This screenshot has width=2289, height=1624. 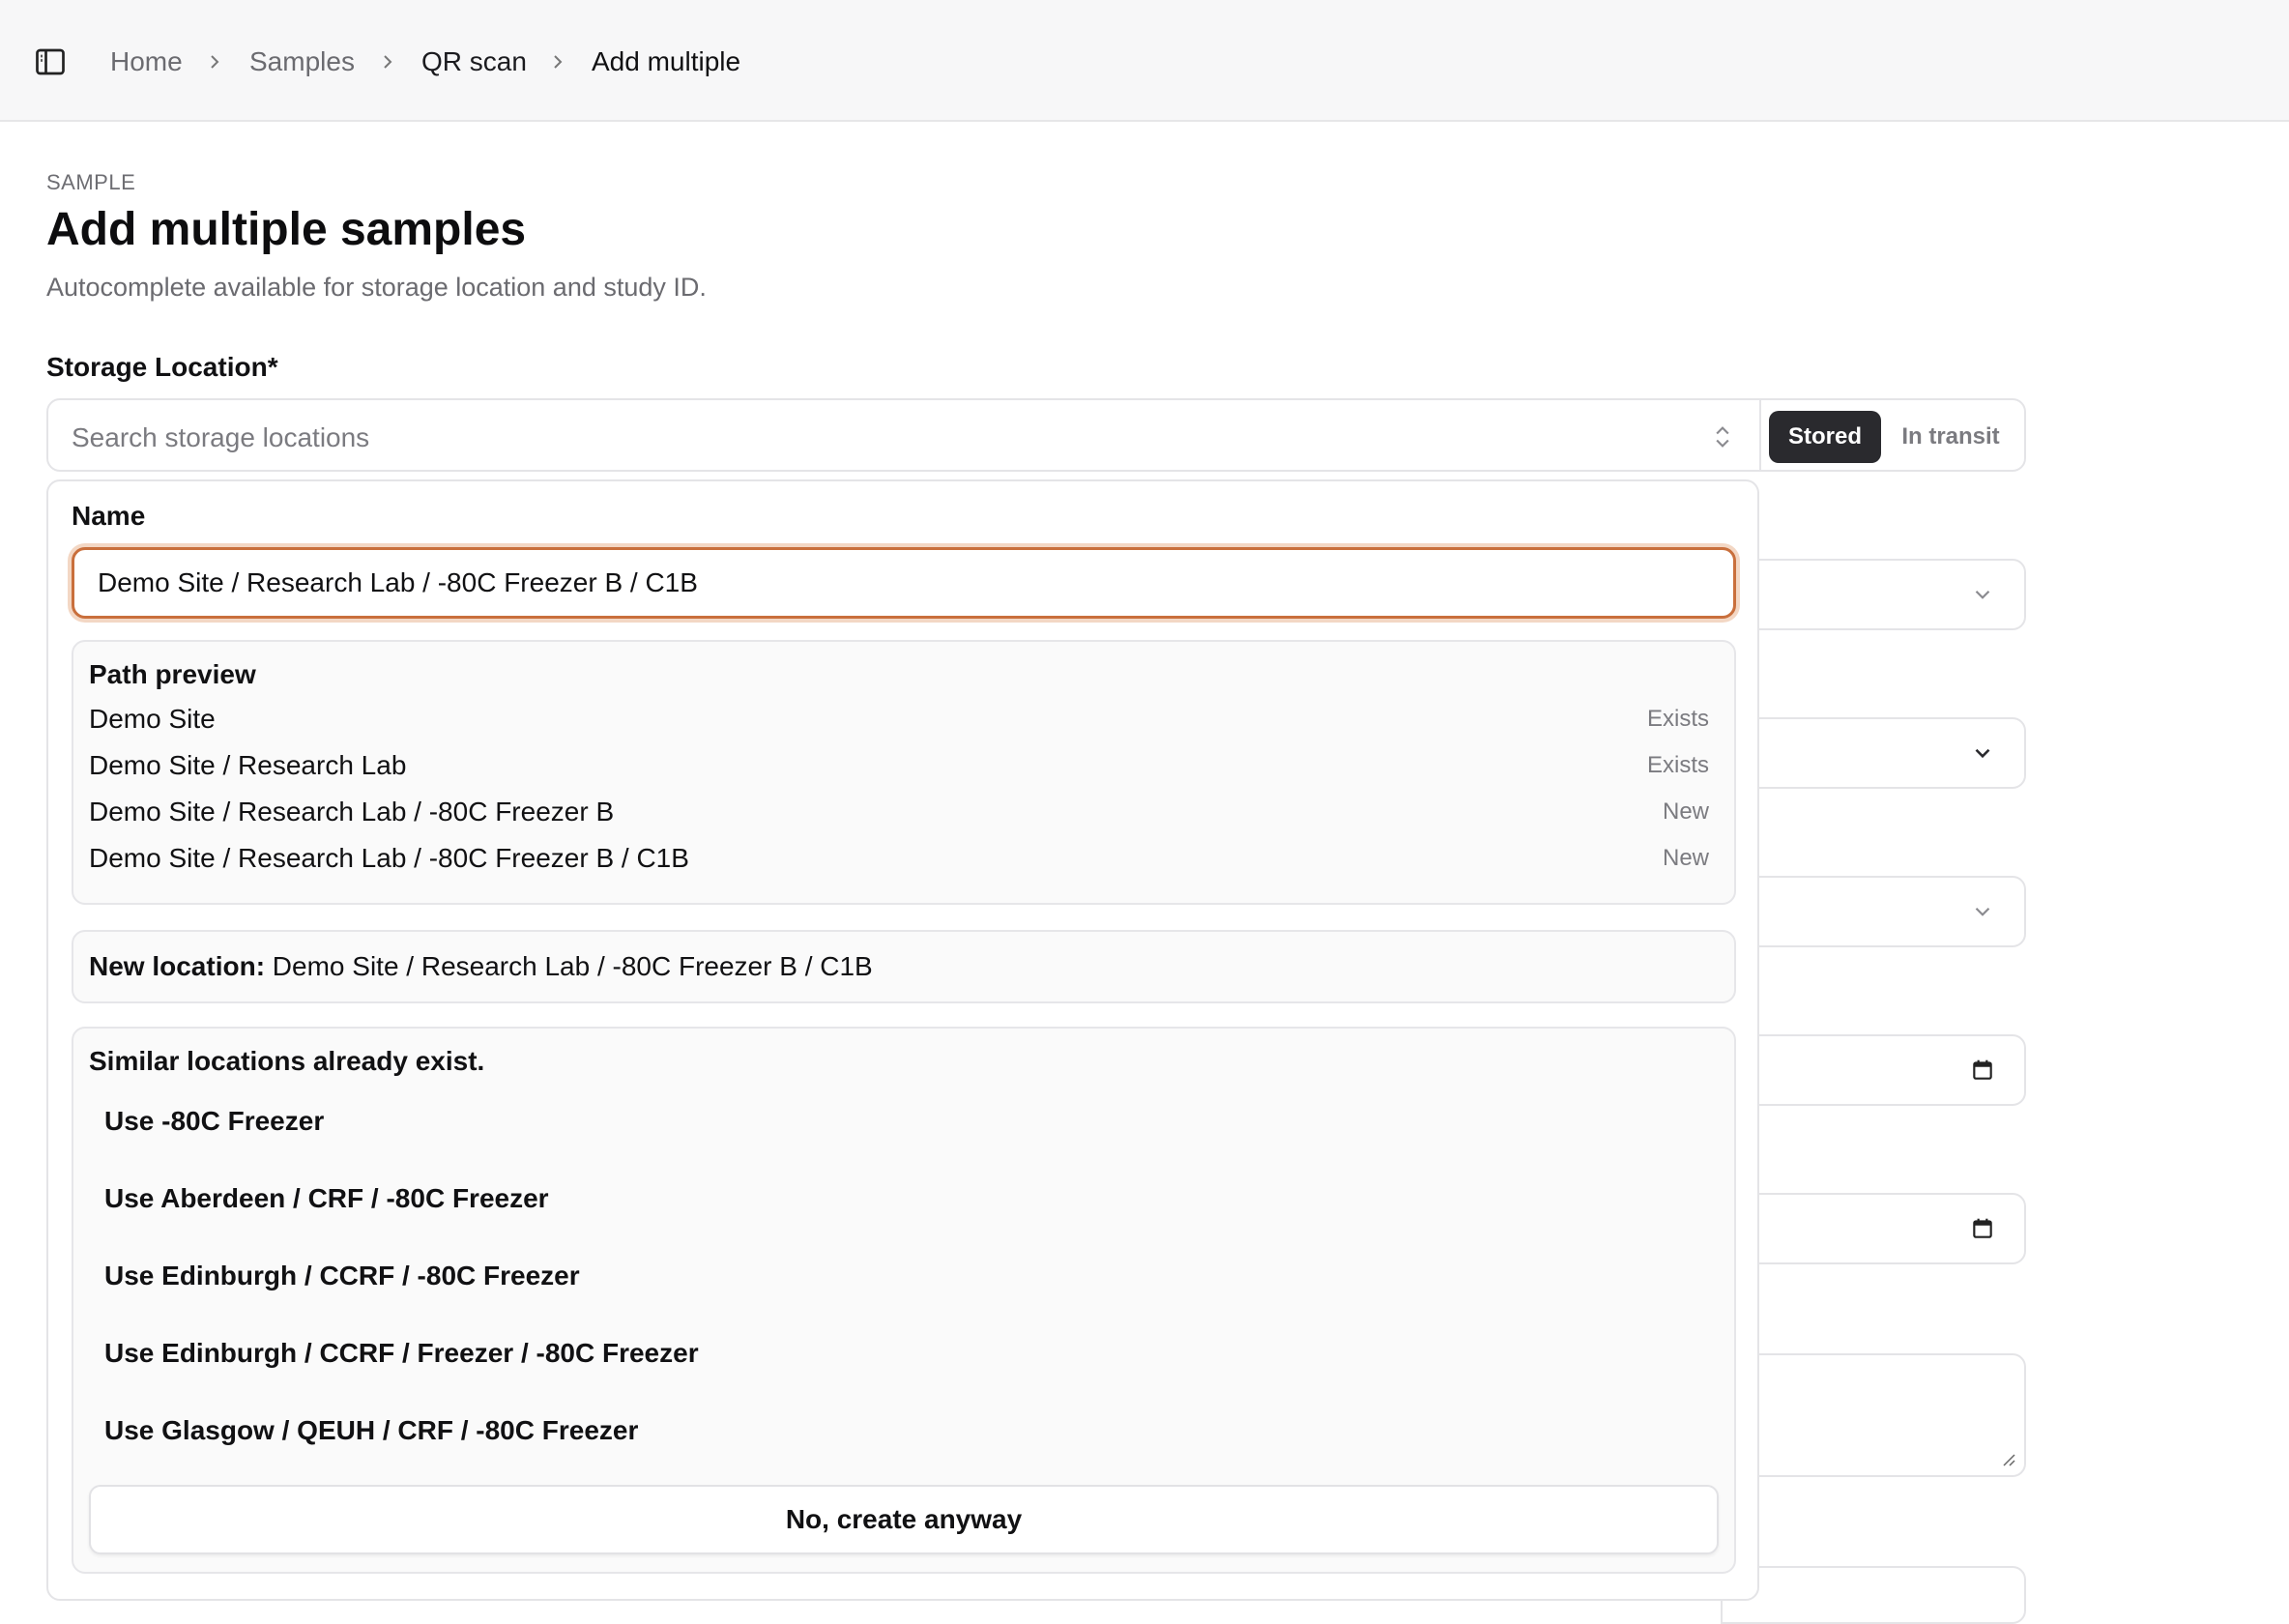 What do you see at coordinates (177, 966) in the screenshot?
I see `new-location-label: New location:` at bounding box center [177, 966].